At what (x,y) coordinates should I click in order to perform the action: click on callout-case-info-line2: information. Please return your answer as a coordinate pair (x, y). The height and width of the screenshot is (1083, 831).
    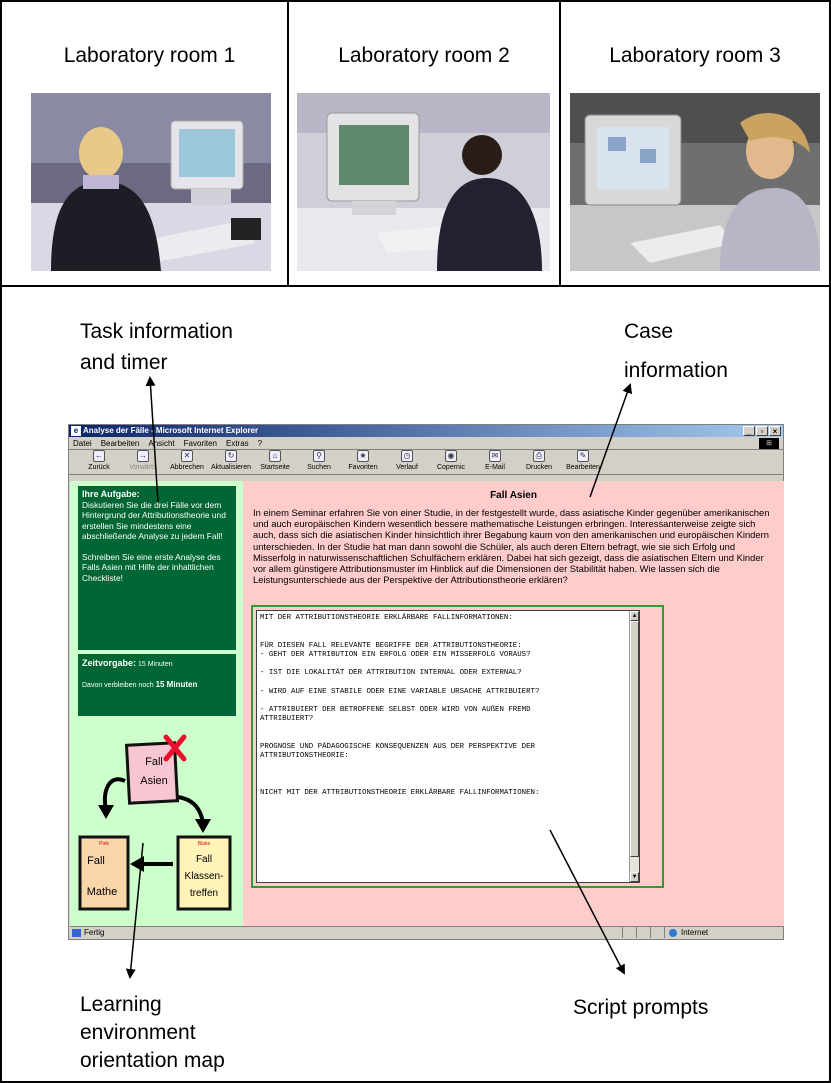
    Looking at the image, I should click on (676, 370).